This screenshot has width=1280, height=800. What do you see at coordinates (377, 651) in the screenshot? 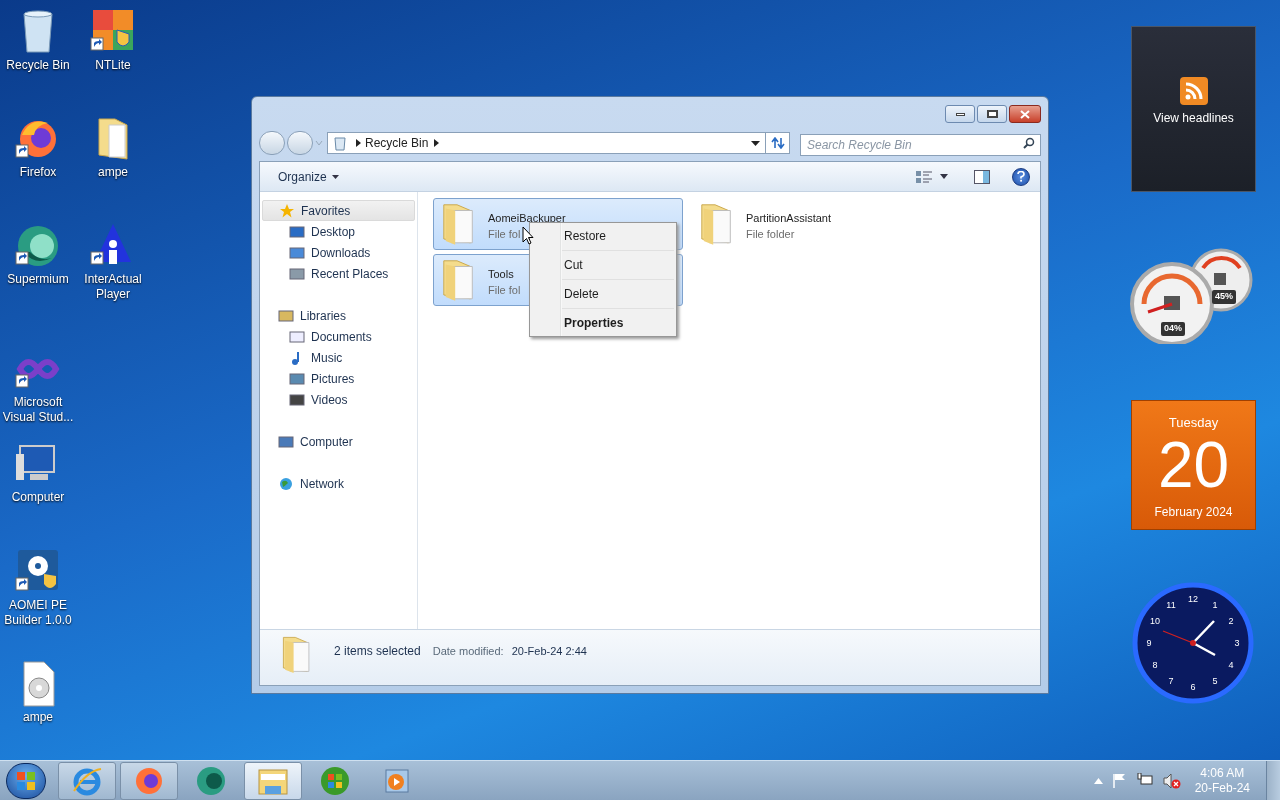
I see `selection-summary: 2 items selected` at bounding box center [377, 651].